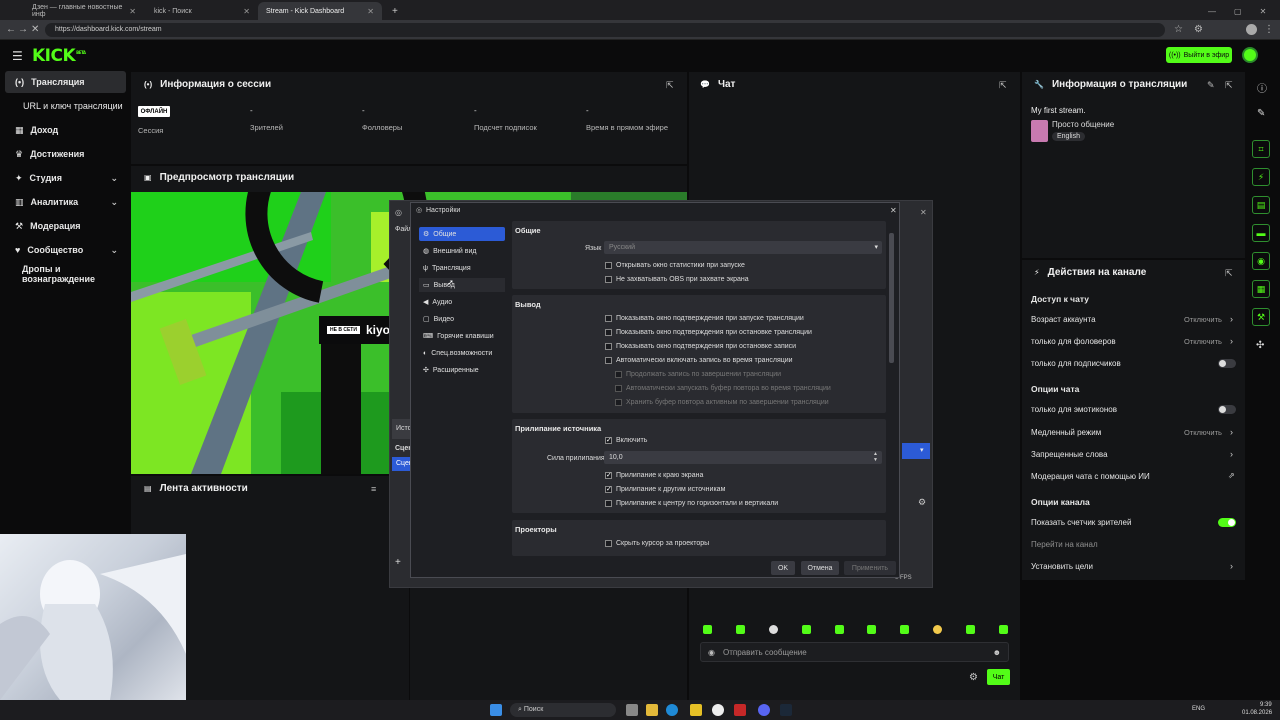 This screenshot has width=1280, height=720. I want to click on cancel-button: Отмена, so click(820, 568).